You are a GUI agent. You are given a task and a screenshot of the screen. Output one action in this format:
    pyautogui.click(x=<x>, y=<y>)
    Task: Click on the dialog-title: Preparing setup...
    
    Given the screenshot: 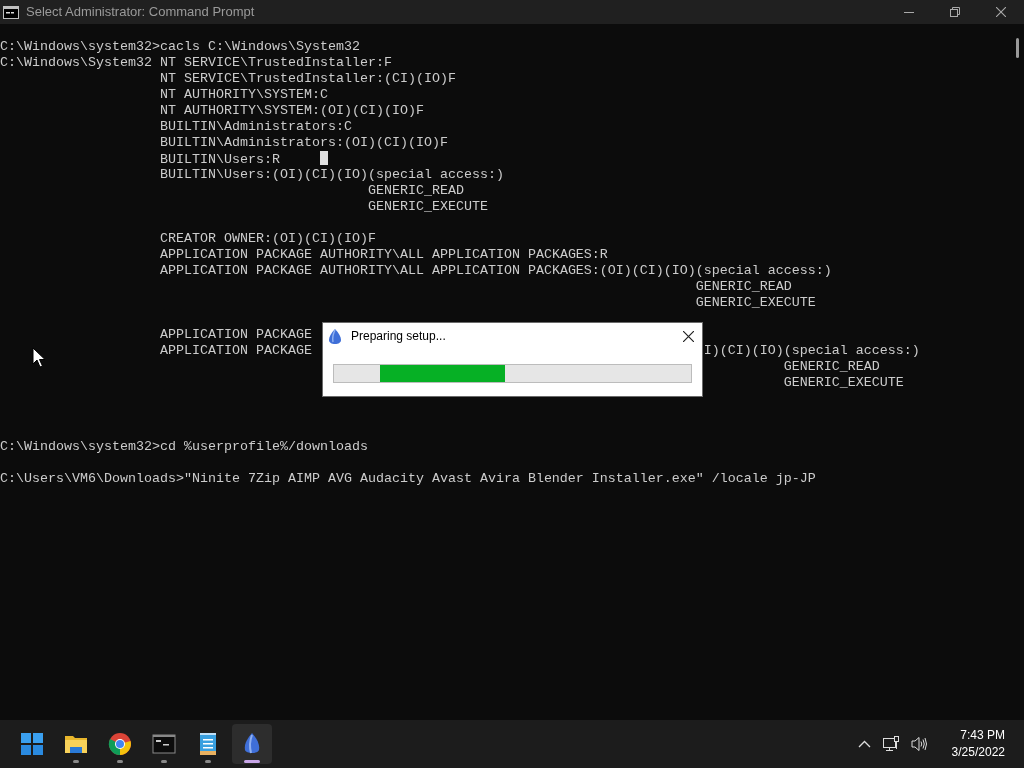 What is the action you would take?
    pyautogui.click(x=398, y=336)
    